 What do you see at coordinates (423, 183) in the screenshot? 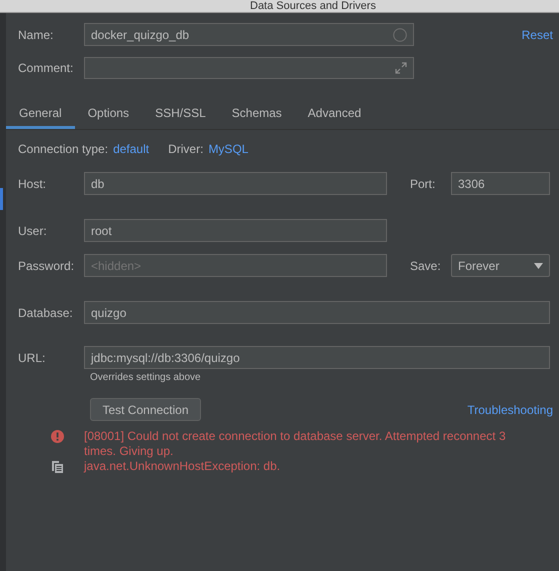
I see `port-label: Port:` at bounding box center [423, 183].